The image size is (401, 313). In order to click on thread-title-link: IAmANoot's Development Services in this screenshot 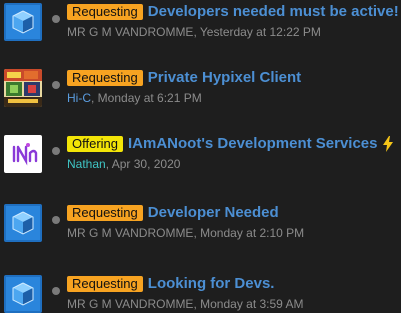, I will do `click(252, 144)`.